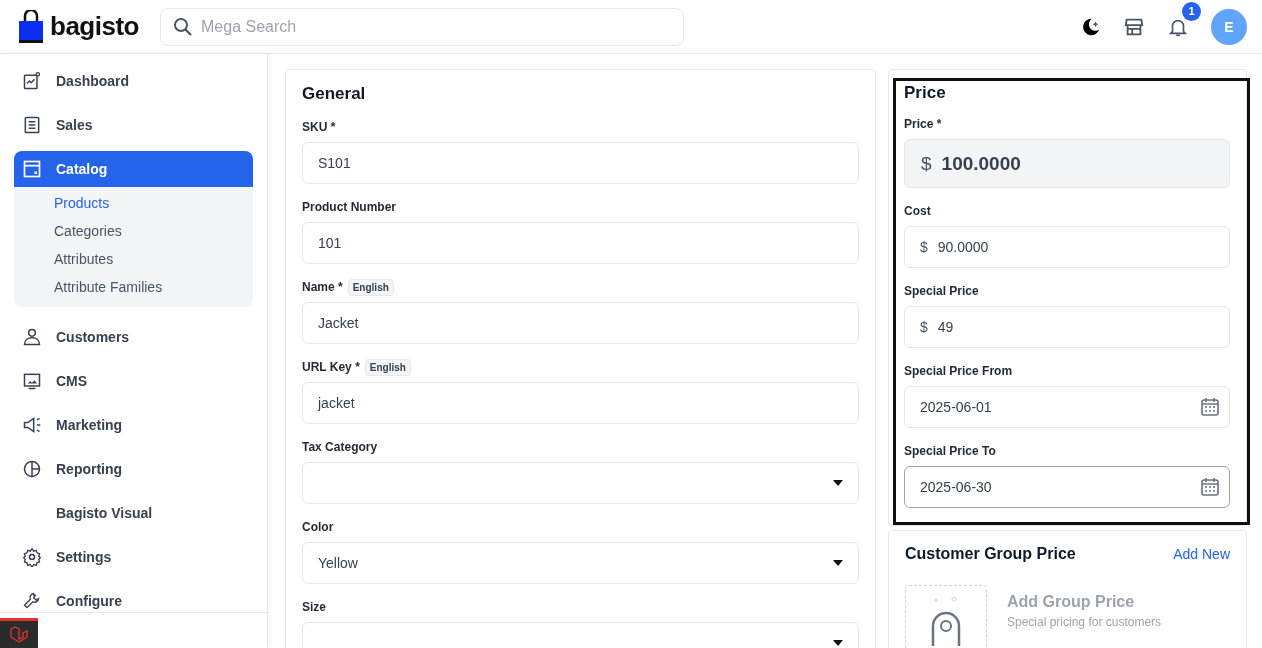 The height and width of the screenshot is (648, 1262). What do you see at coordinates (133, 169) in the screenshot?
I see `sidebar-item: Catalog` at bounding box center [133, 169].